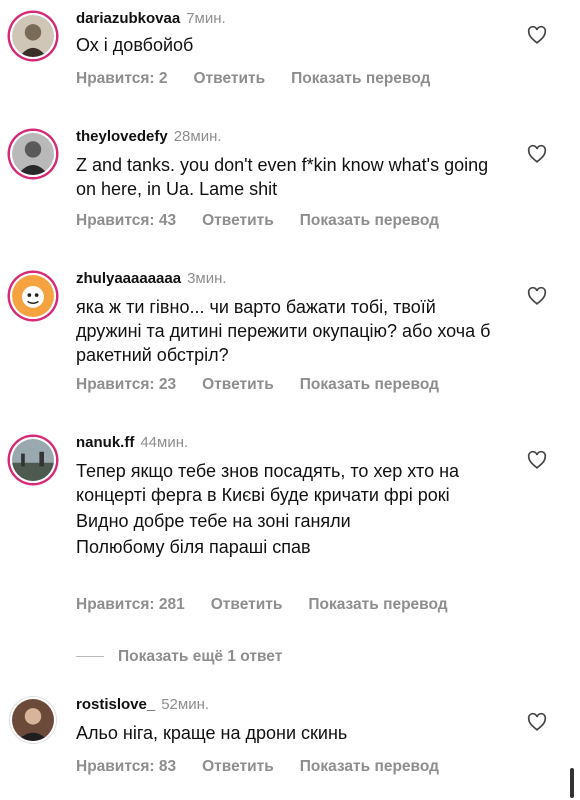 Image resolution: width=580 pixels, height=800 pixels. I want to click on comment-text: Альо ніга, краще на дрони скинь, so click(291, 734).